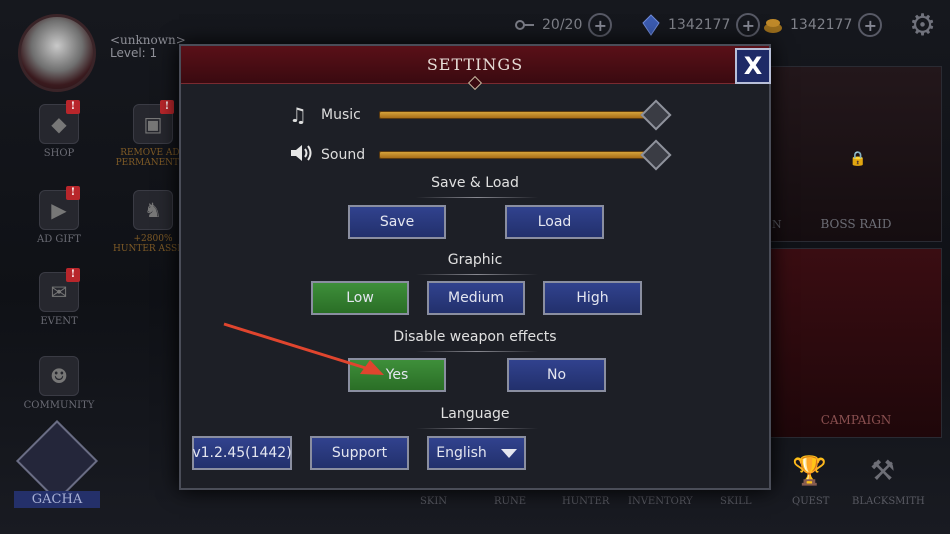 This screenshot has height=534, width=950. Describe the element at coordinates (736, 501) in the screenshot. I see `nav-skill: SKILL` at that location.